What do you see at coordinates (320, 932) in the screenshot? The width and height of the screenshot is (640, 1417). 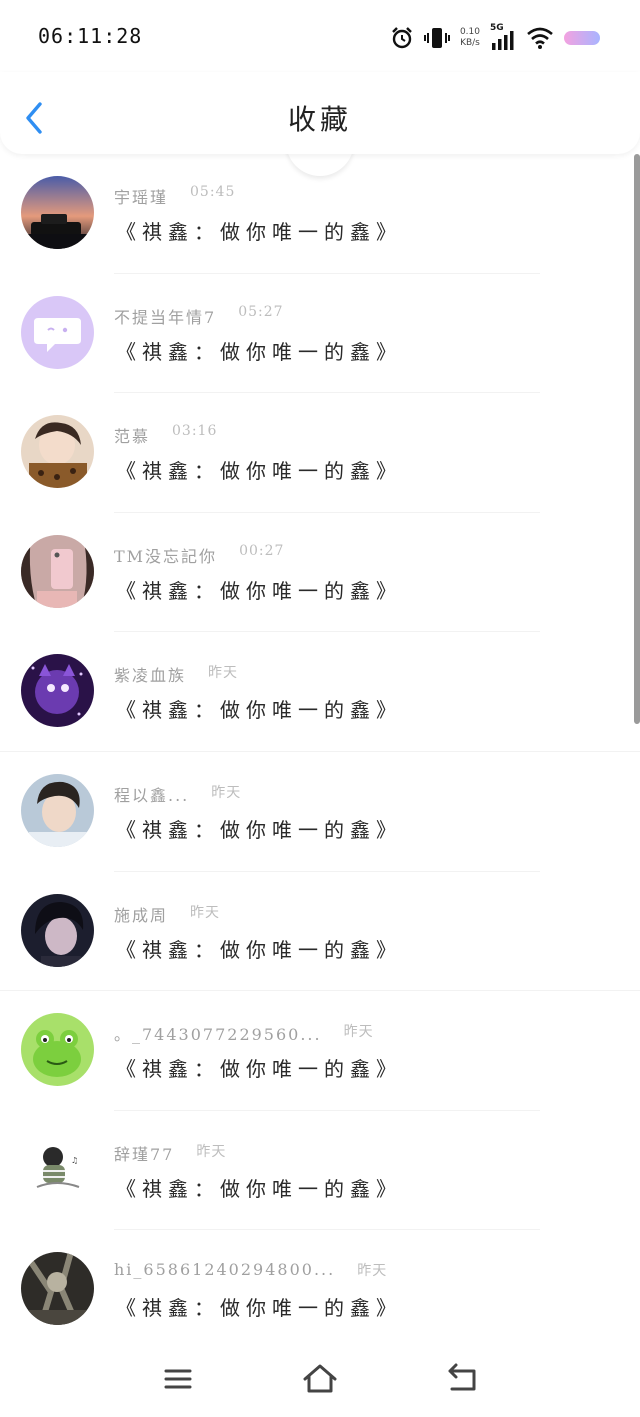 I see `list-item: 施成周 昨天 《祺鑫：做你唯一的鑫》` at bounding box center [320, 932].